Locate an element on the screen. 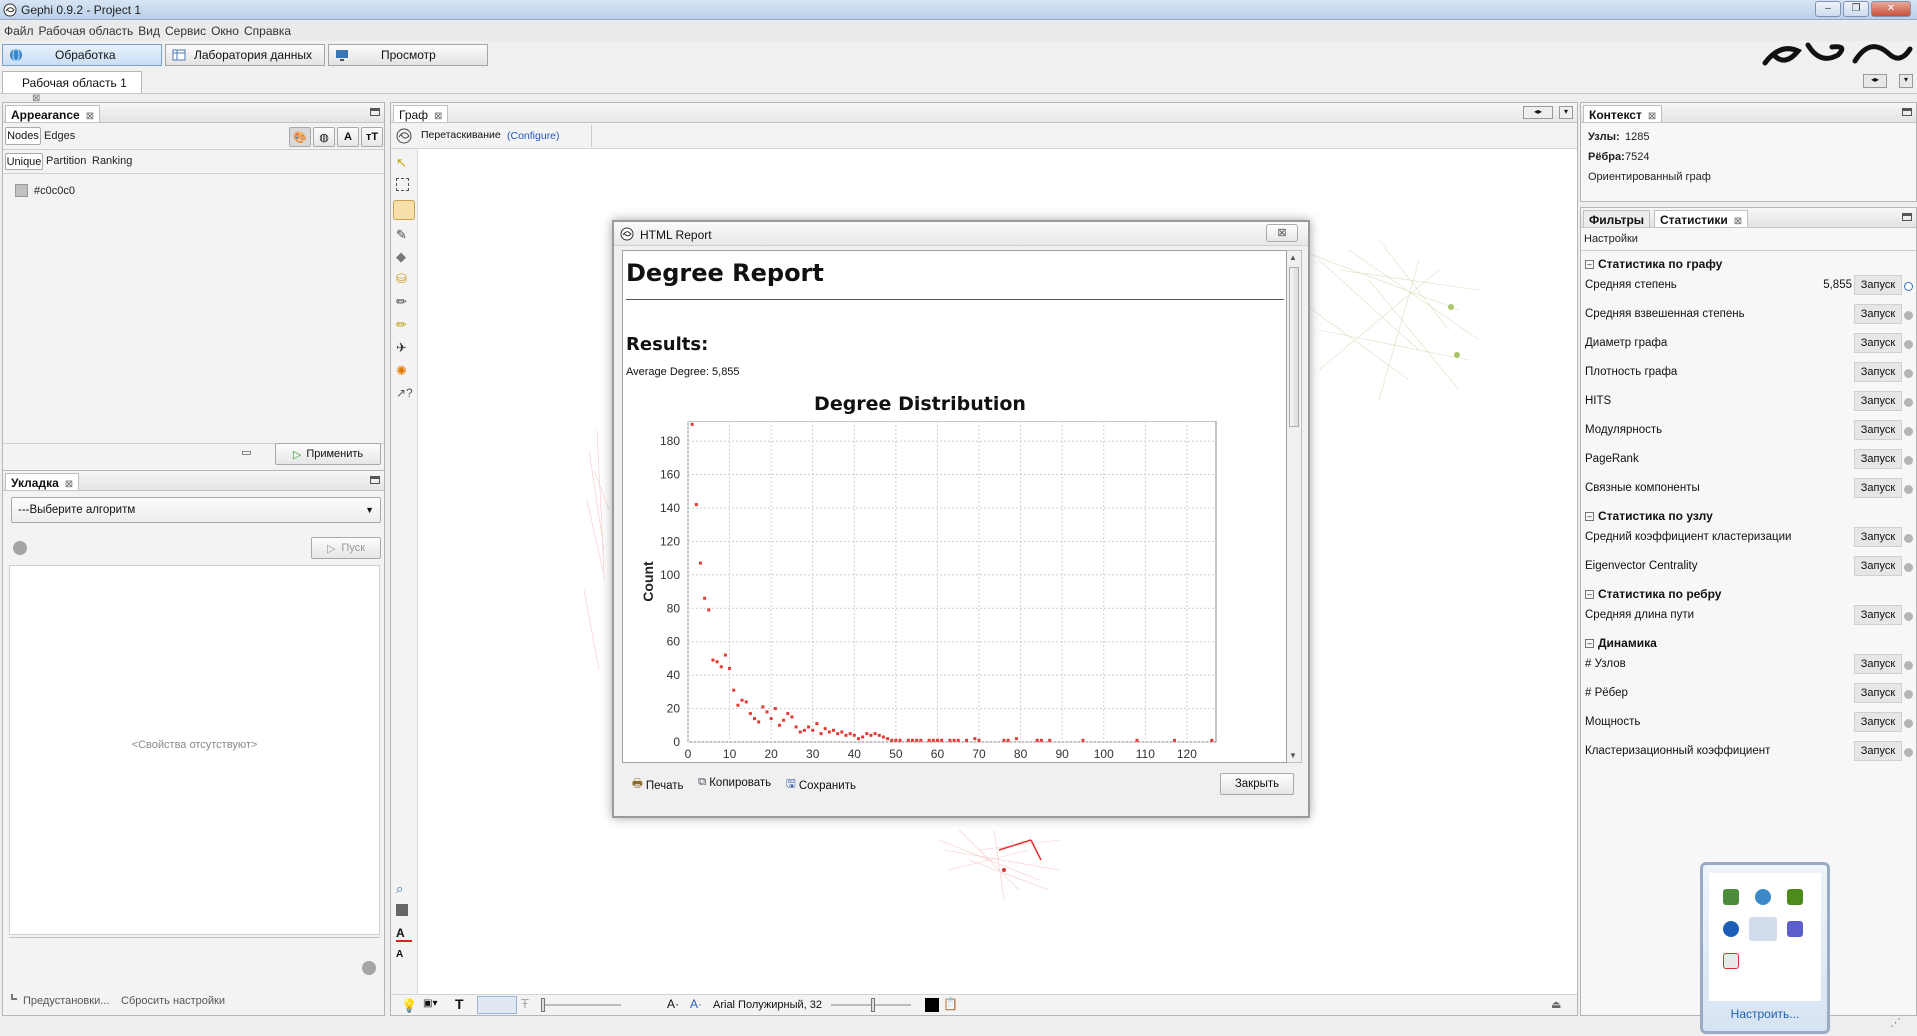 Image resolution: width=1917 pixels, height=1036 pixels. close-window-button: ✕ is located at coordinates (1891, 9).